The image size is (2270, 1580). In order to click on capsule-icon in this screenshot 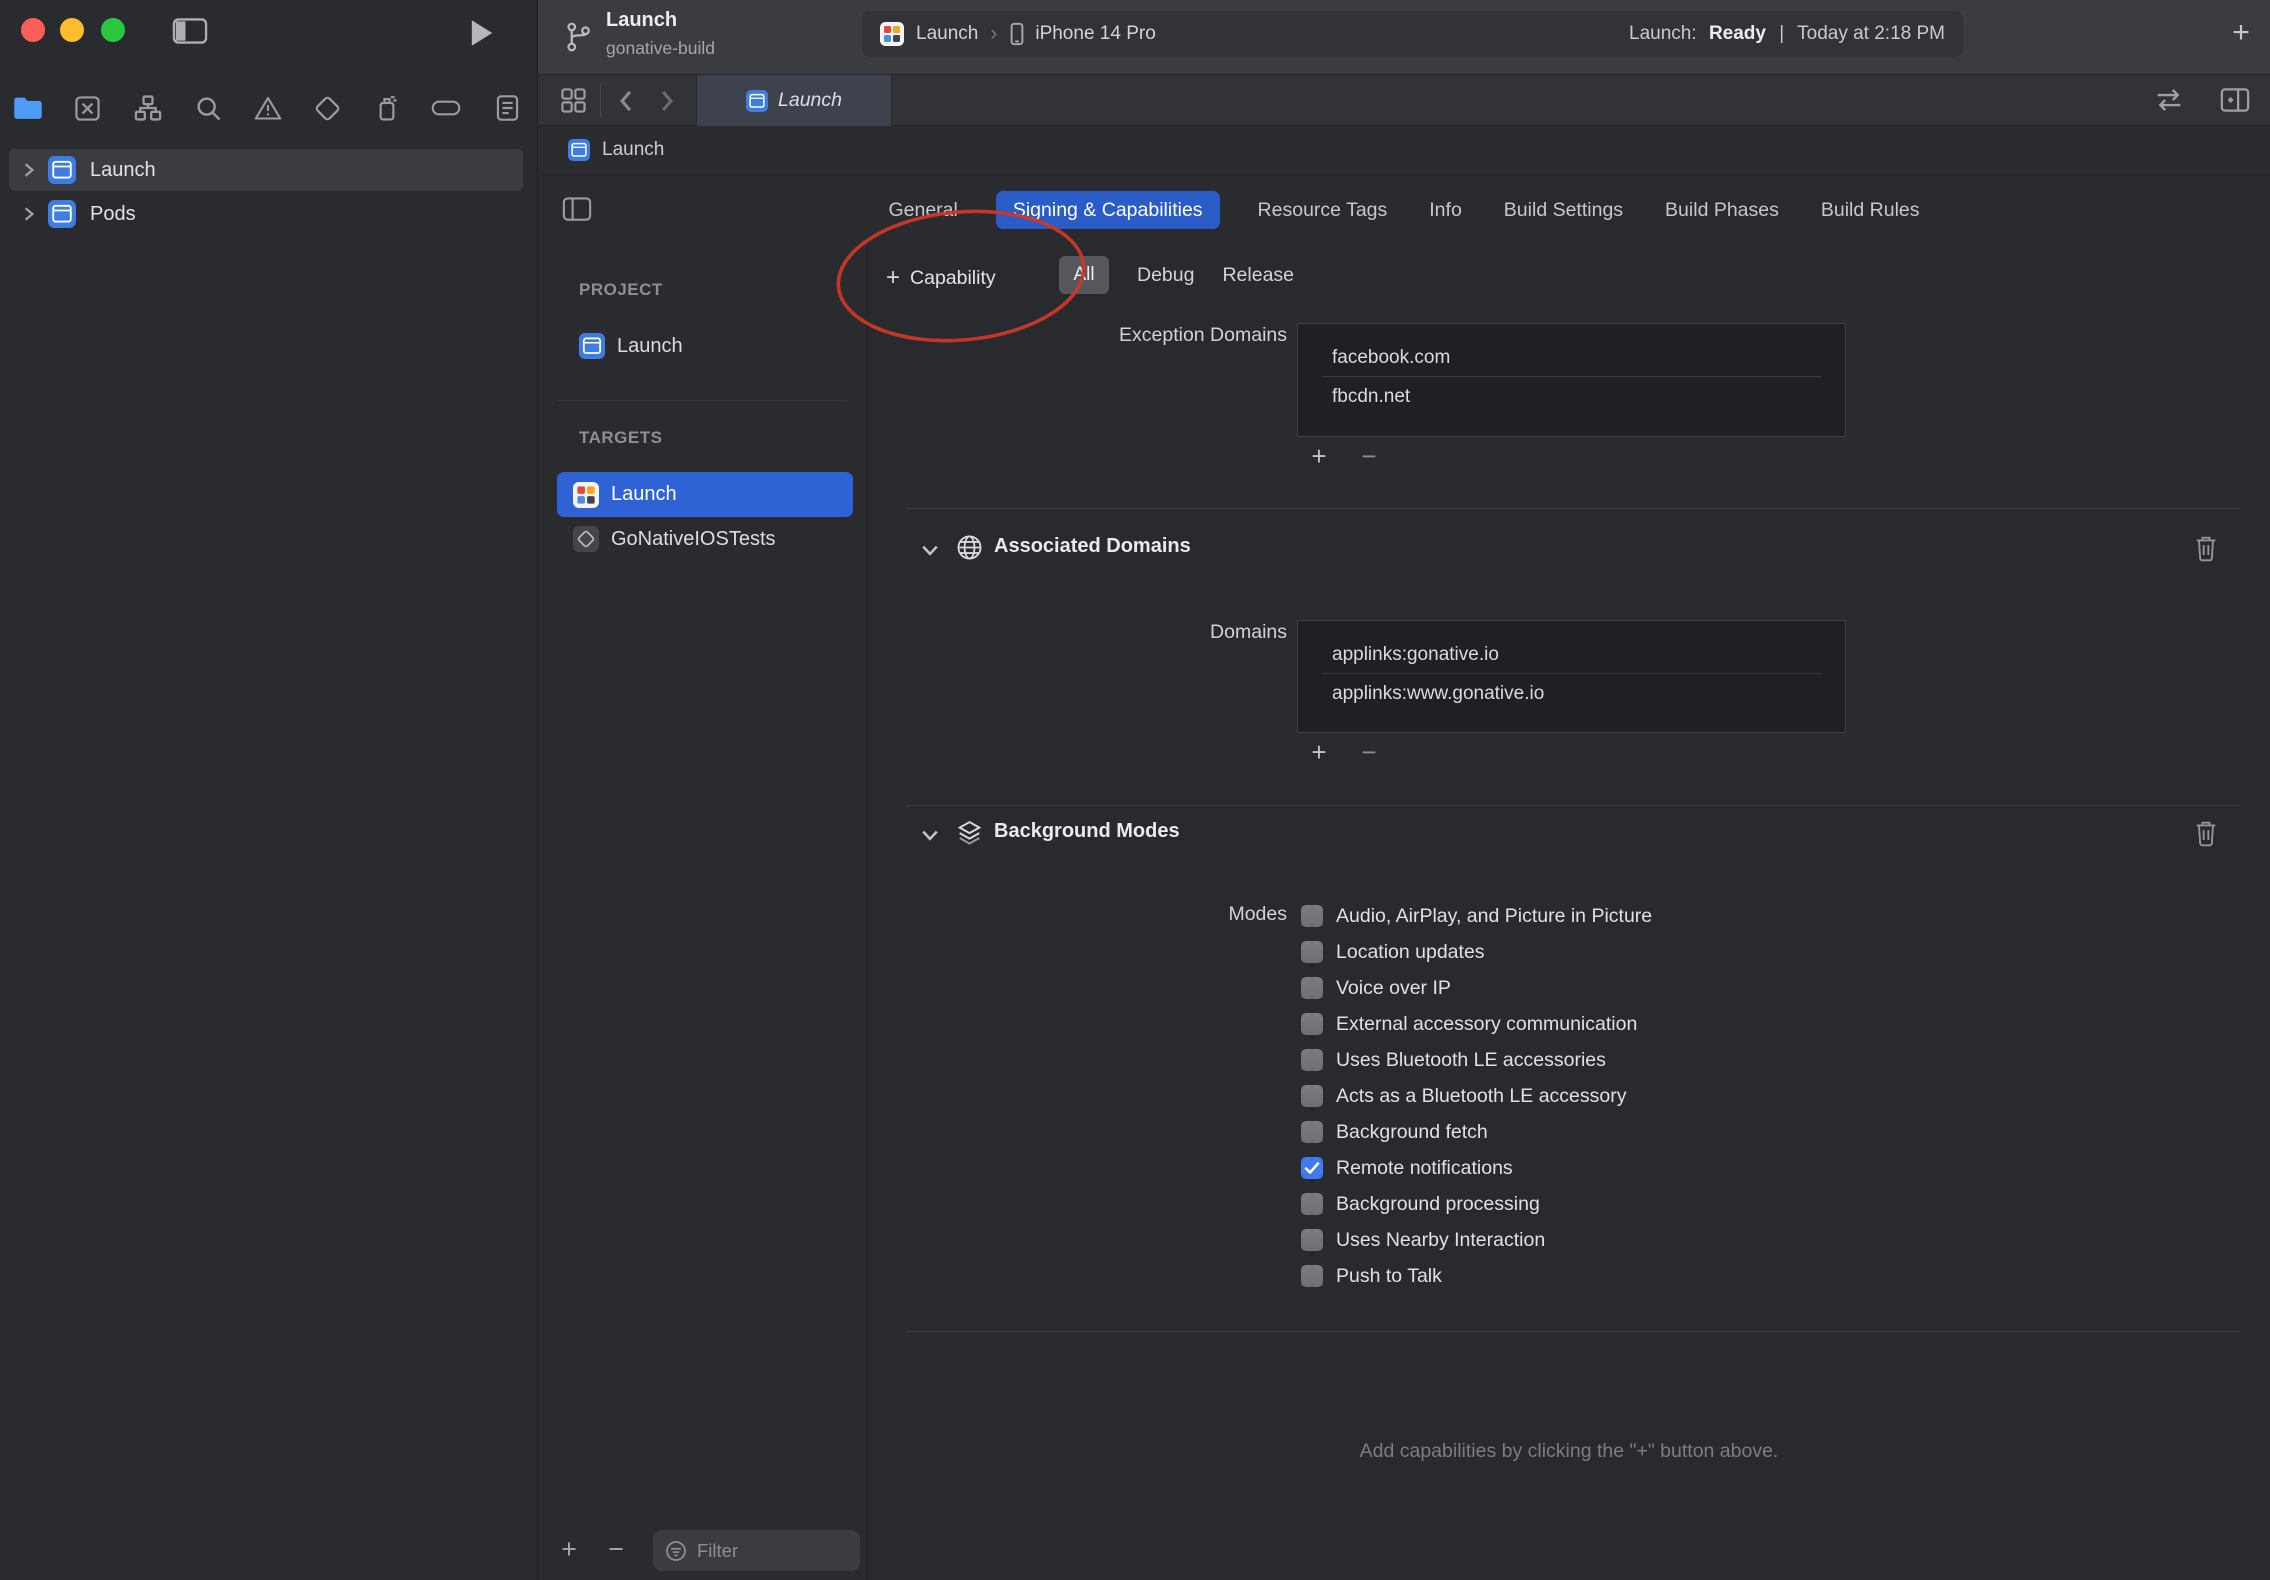, I will do `click(446, 108)`.